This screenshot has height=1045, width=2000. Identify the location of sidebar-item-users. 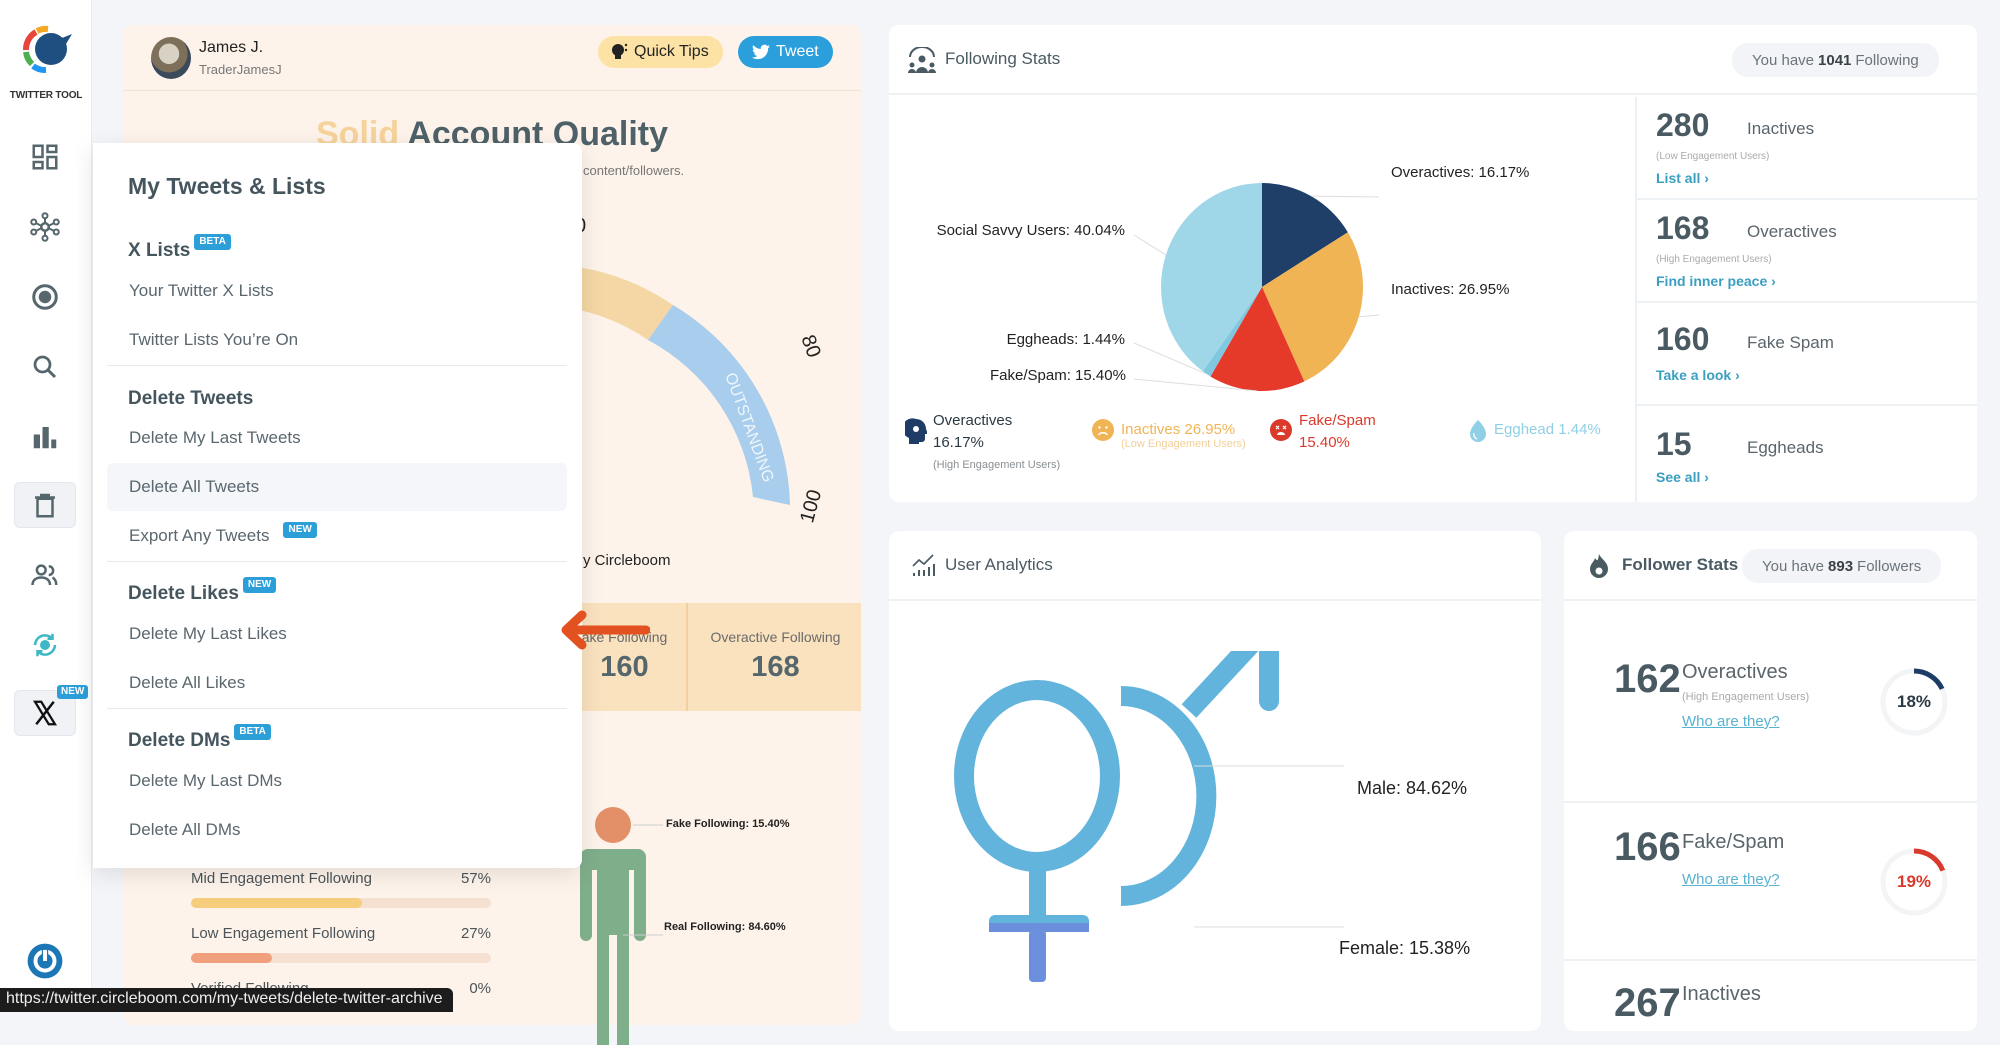
(45, 575).